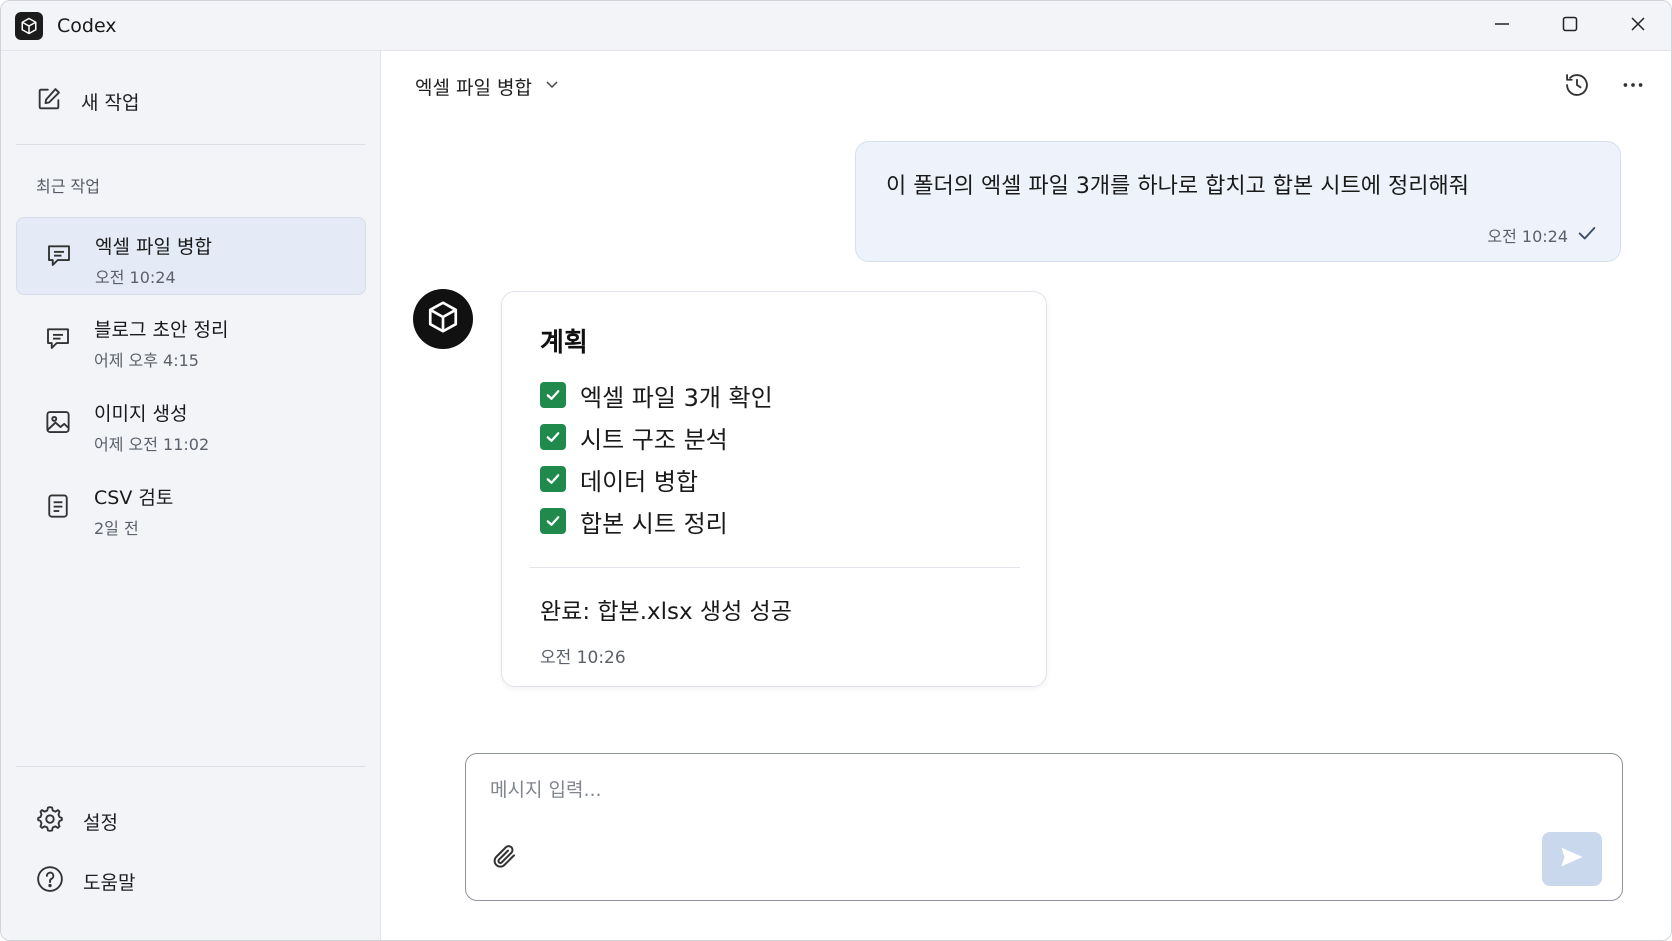 This screenshot has width=1672, height=941. I want to click on assistant-avatar, so click(443, 319).